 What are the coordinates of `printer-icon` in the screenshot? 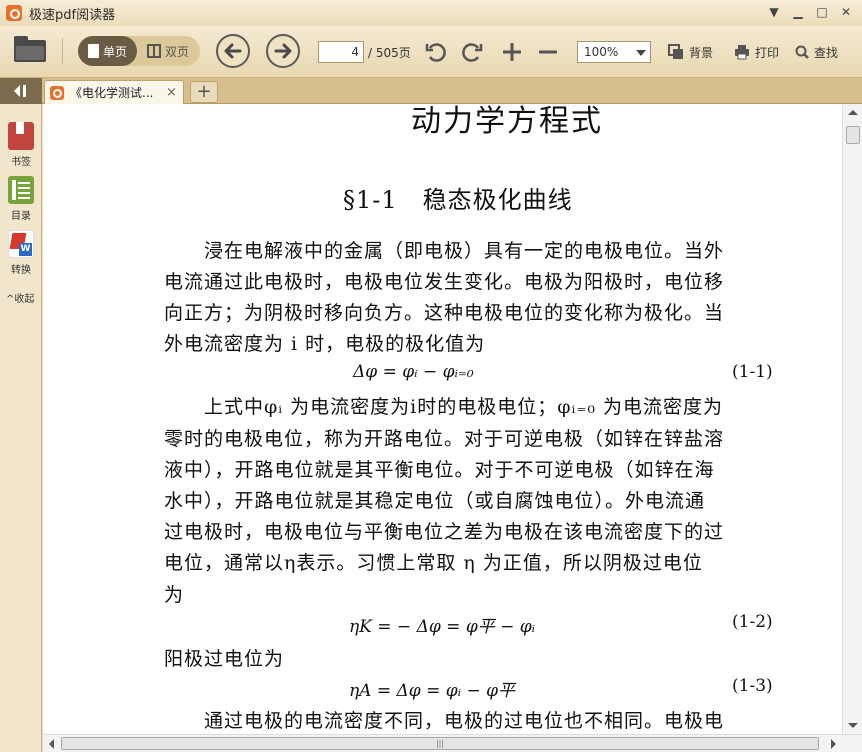 It's located at (742, 52).